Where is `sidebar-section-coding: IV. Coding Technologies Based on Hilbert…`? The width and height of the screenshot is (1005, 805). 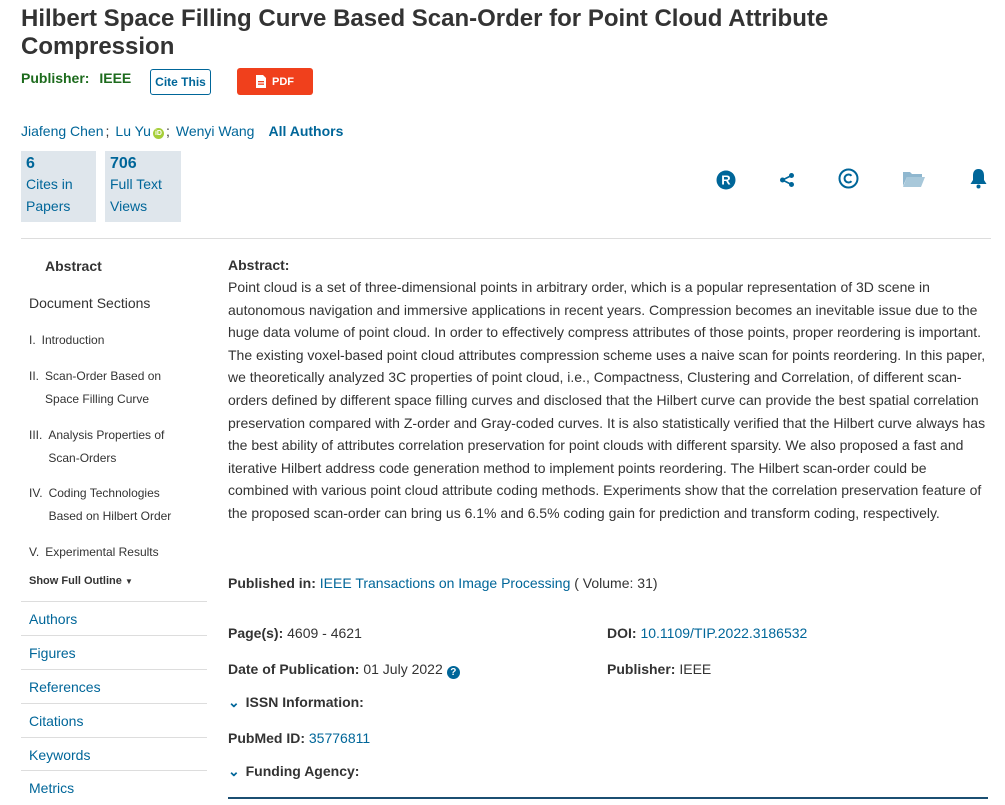
sidebar-section-coding: IV. Coding Technologies Based on Hilbert… is located at coordinates (109, 505).